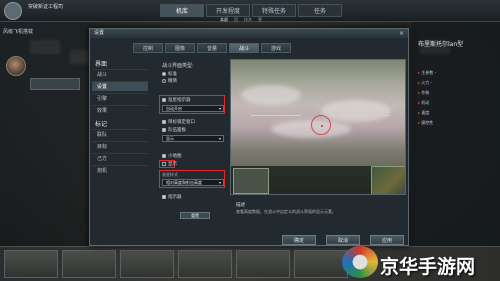  I want to click on checkbox-reticle: 准星指示器, so click(176, 100).